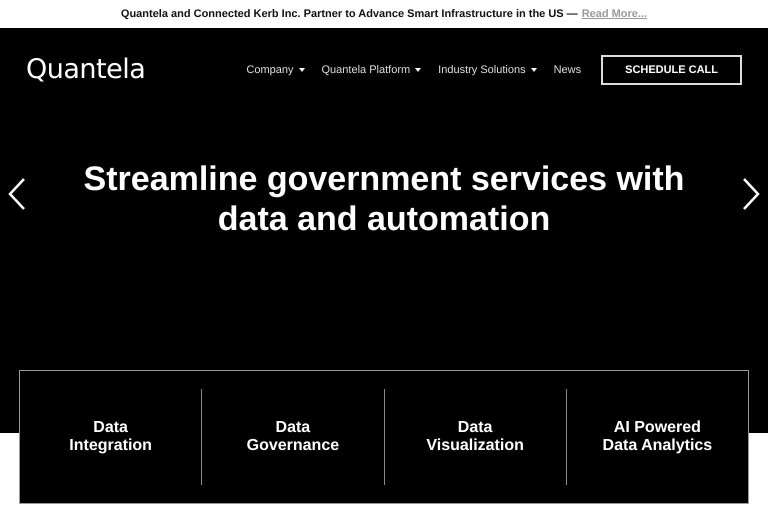  Describe the element at coordinates (384, 199) in the screenshot. I see `hero-headline: Streamline government services with data and automation` at that location.